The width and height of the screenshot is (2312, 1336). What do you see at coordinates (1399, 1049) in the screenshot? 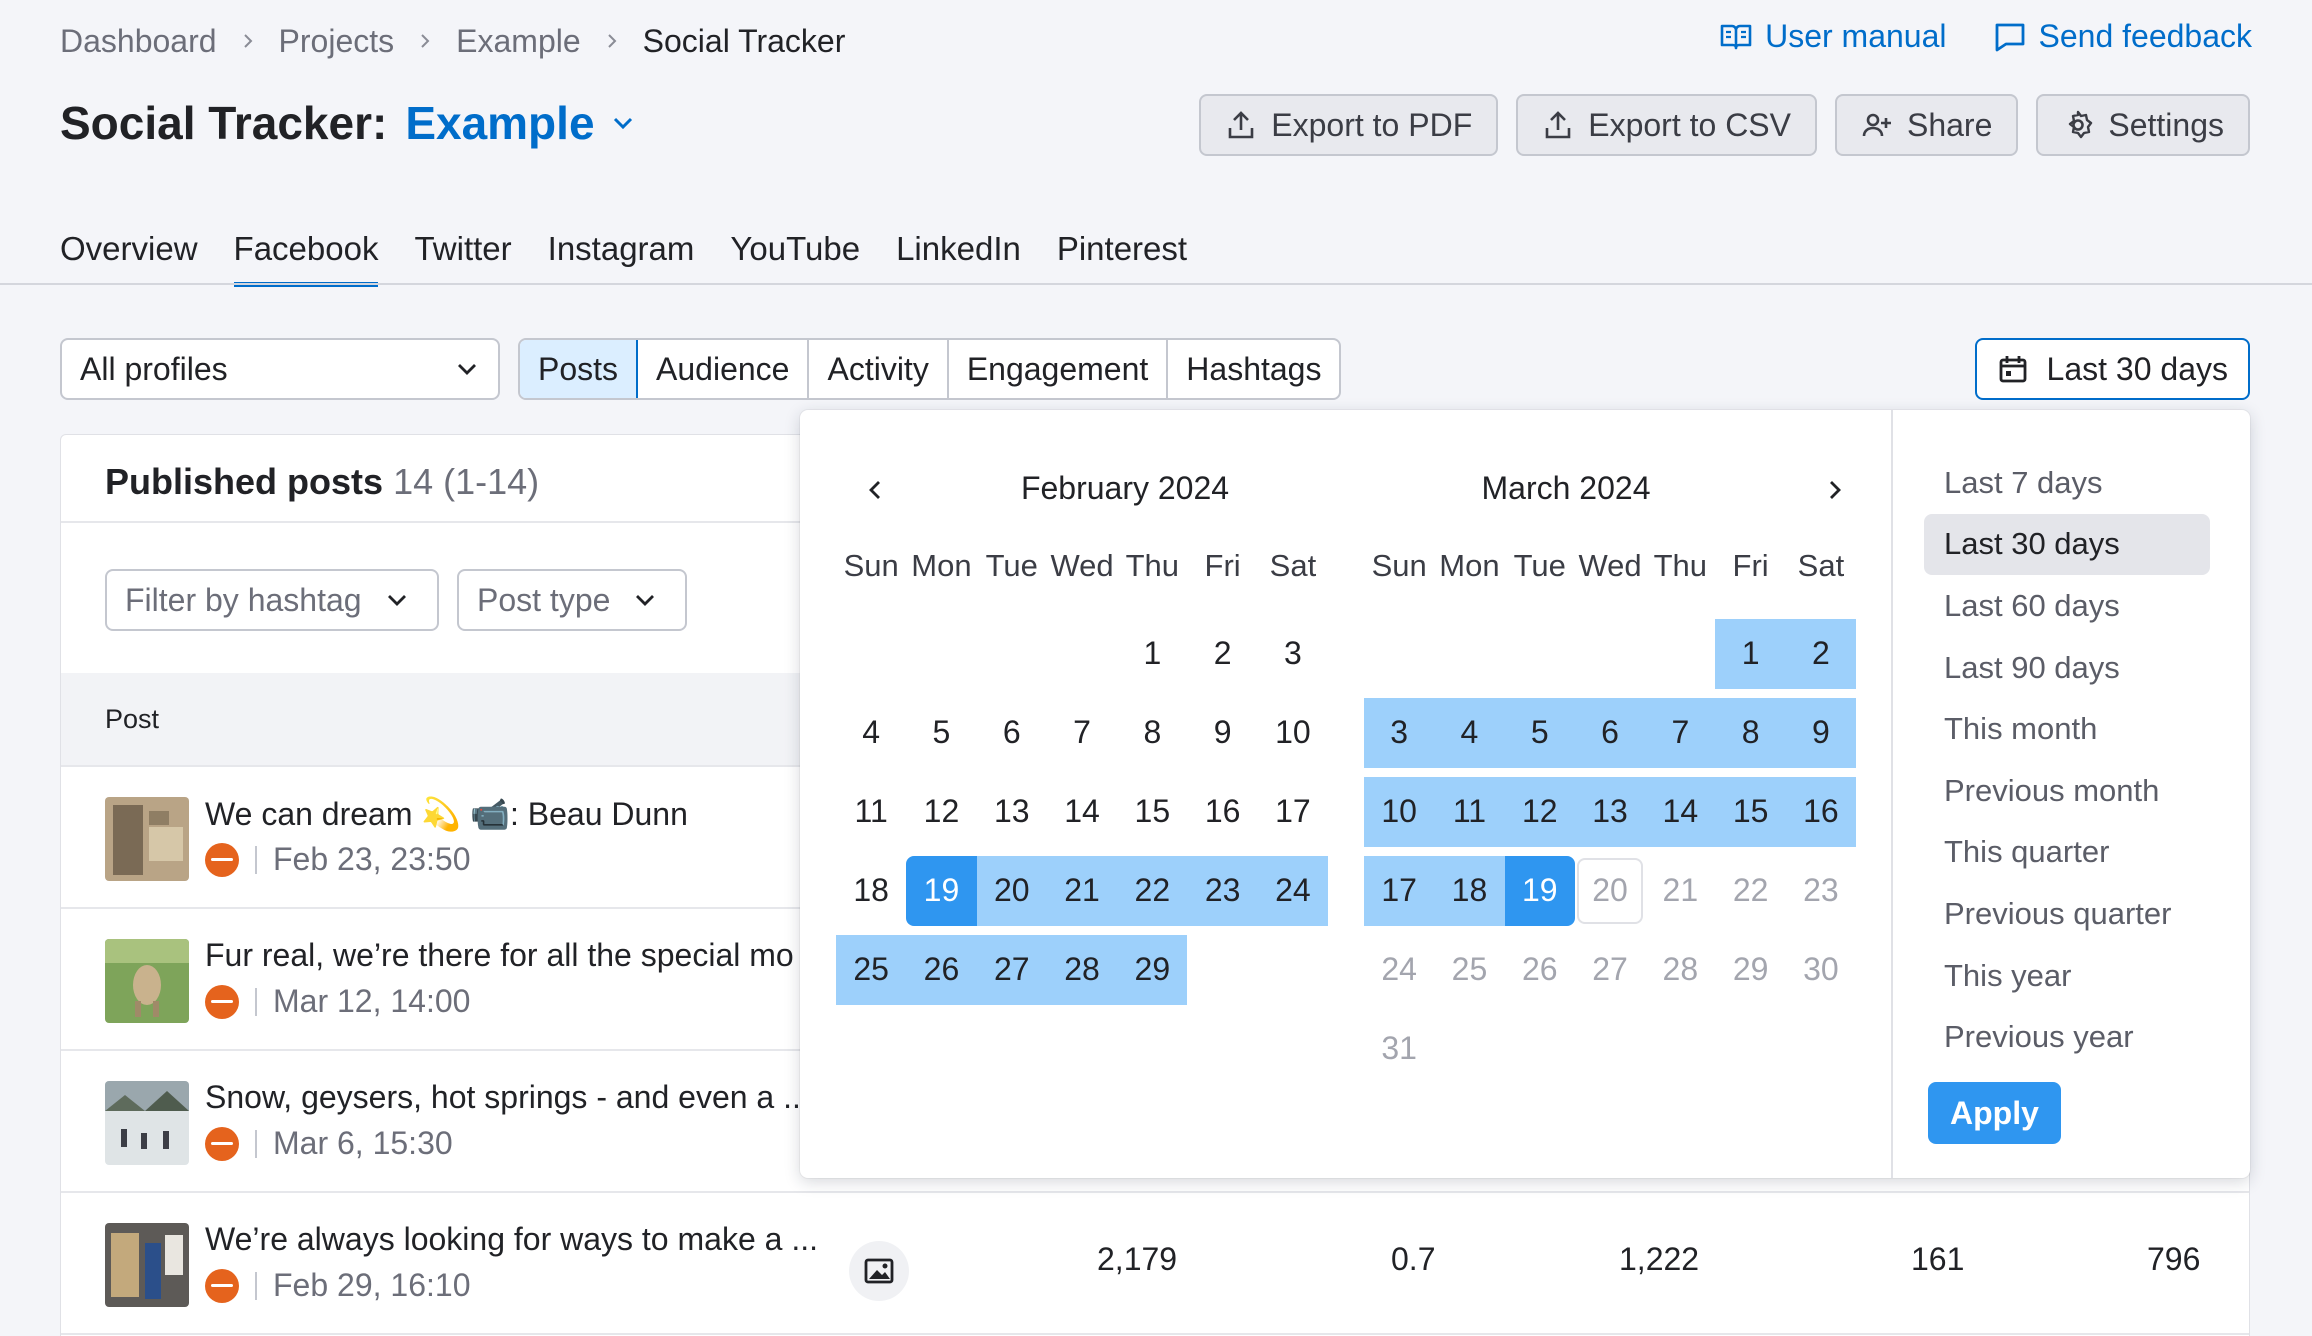
I see `calendar-day: 31` at bounding box center [1399, 1049].